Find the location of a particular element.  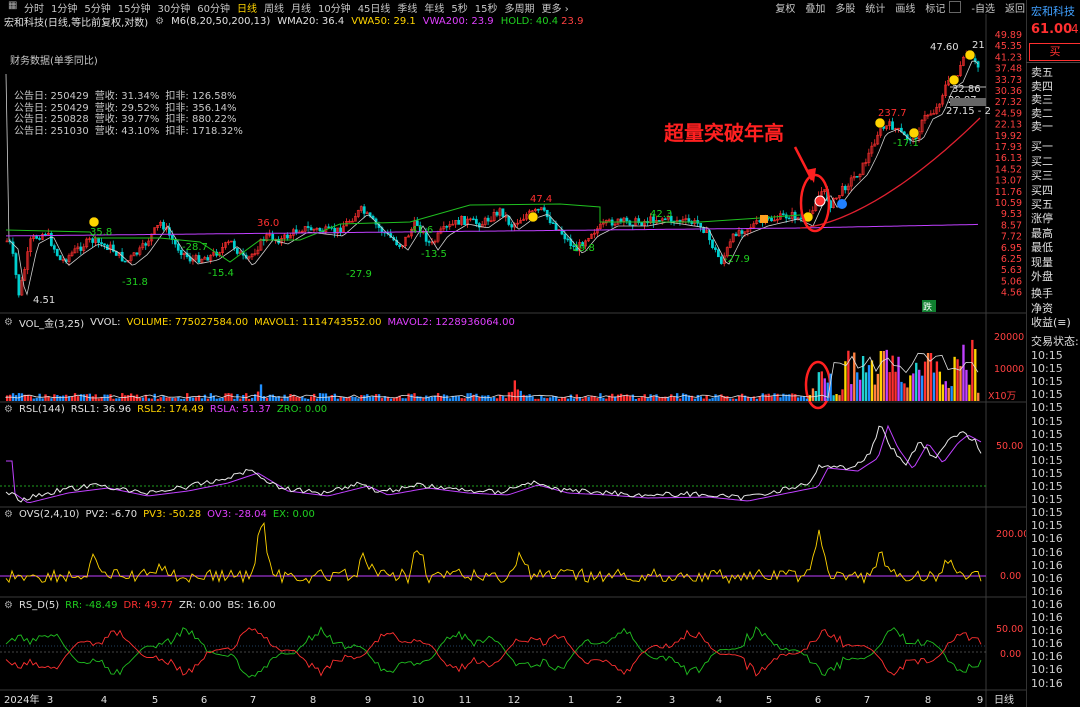

trade-time: 10:15 is located at coordinates (1047, 500).